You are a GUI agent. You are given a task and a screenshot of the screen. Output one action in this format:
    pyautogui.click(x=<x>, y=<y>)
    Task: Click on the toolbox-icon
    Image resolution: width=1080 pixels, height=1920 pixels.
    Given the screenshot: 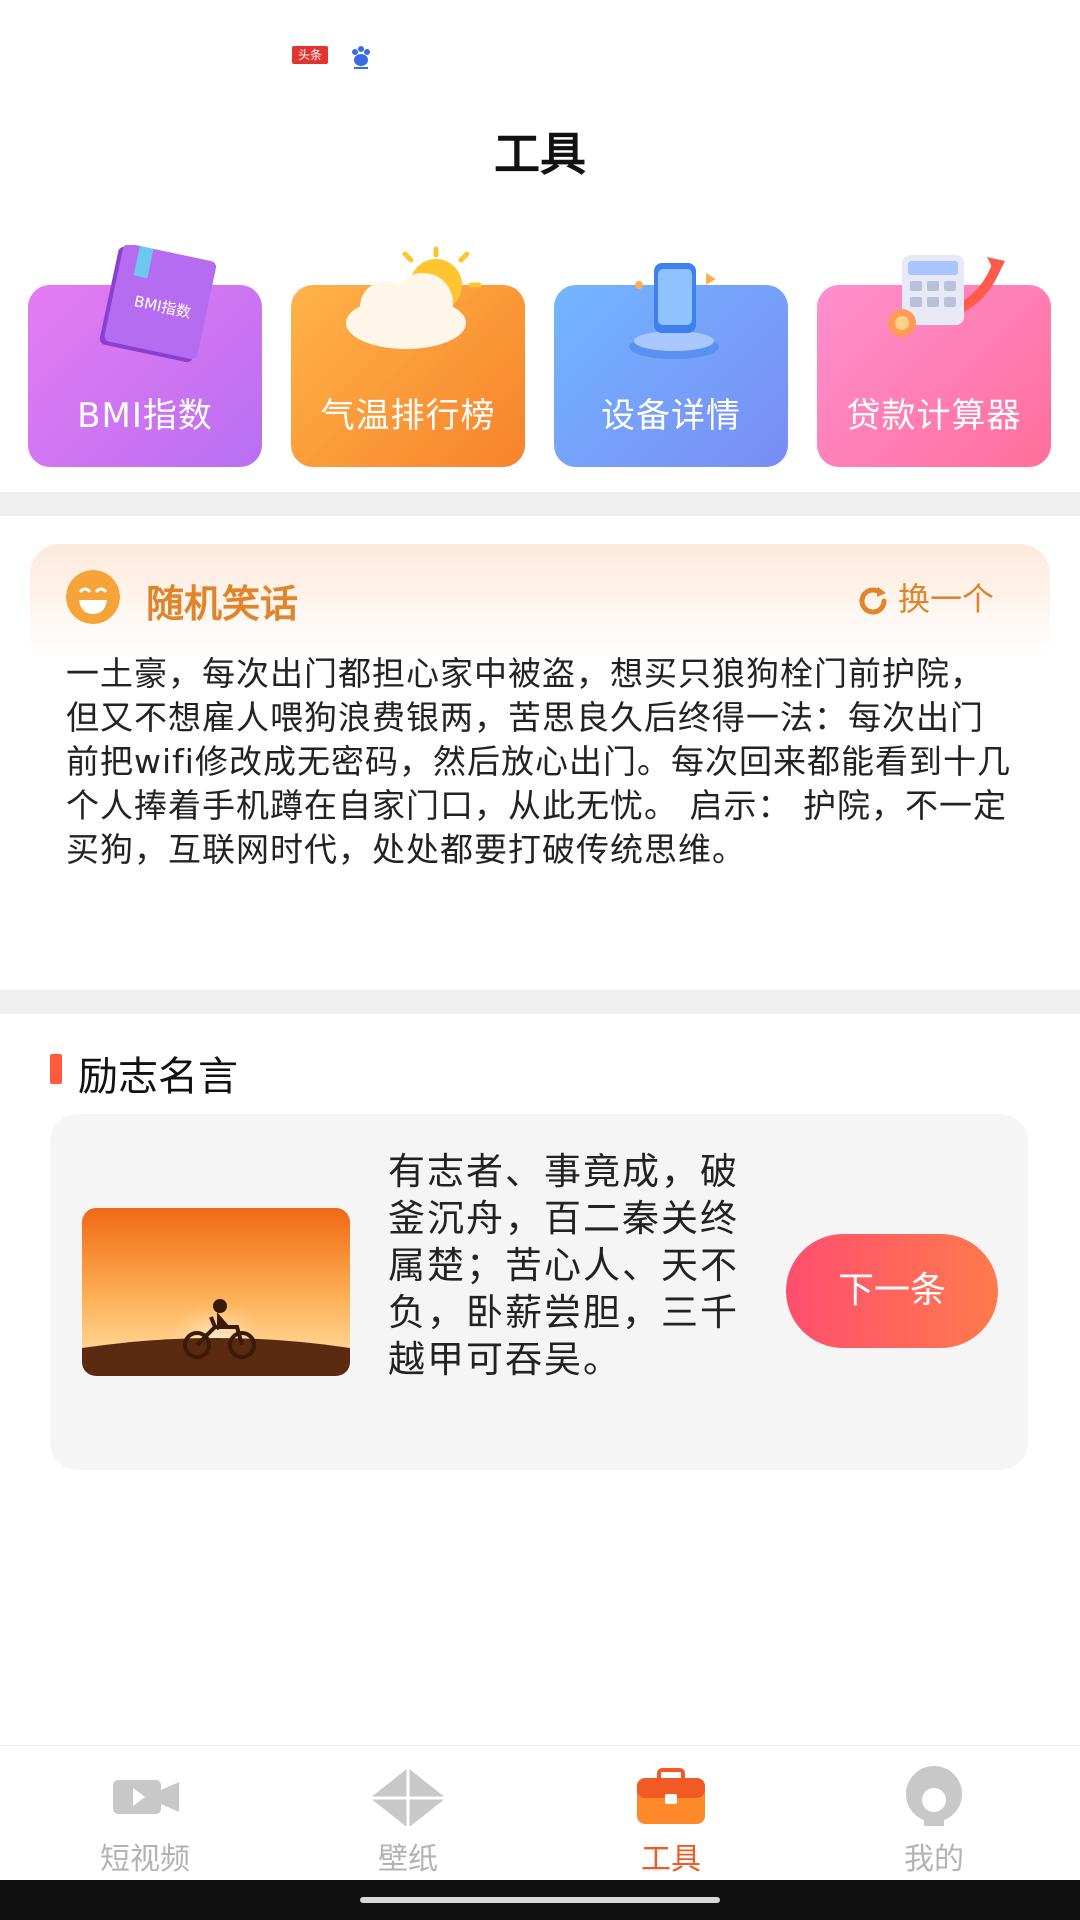 What is the action you would take?
    pyautogui.click(x=671, y=1796)
    